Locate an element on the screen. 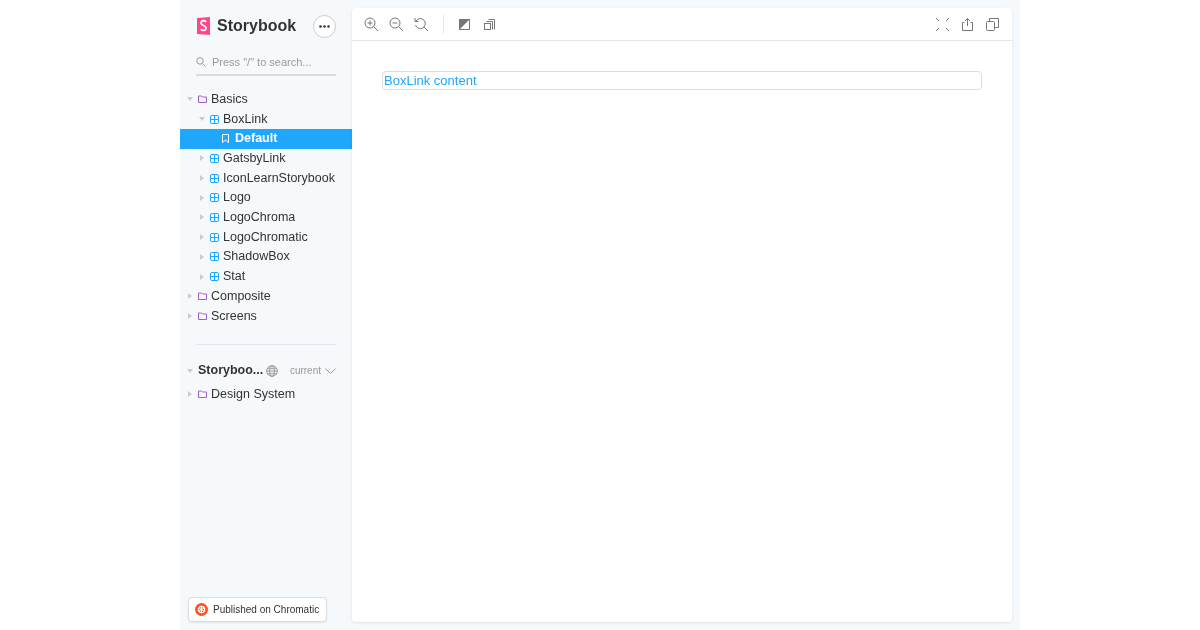 The image size is (1200, 630). logo-icon is located at coordinates (203, 26).